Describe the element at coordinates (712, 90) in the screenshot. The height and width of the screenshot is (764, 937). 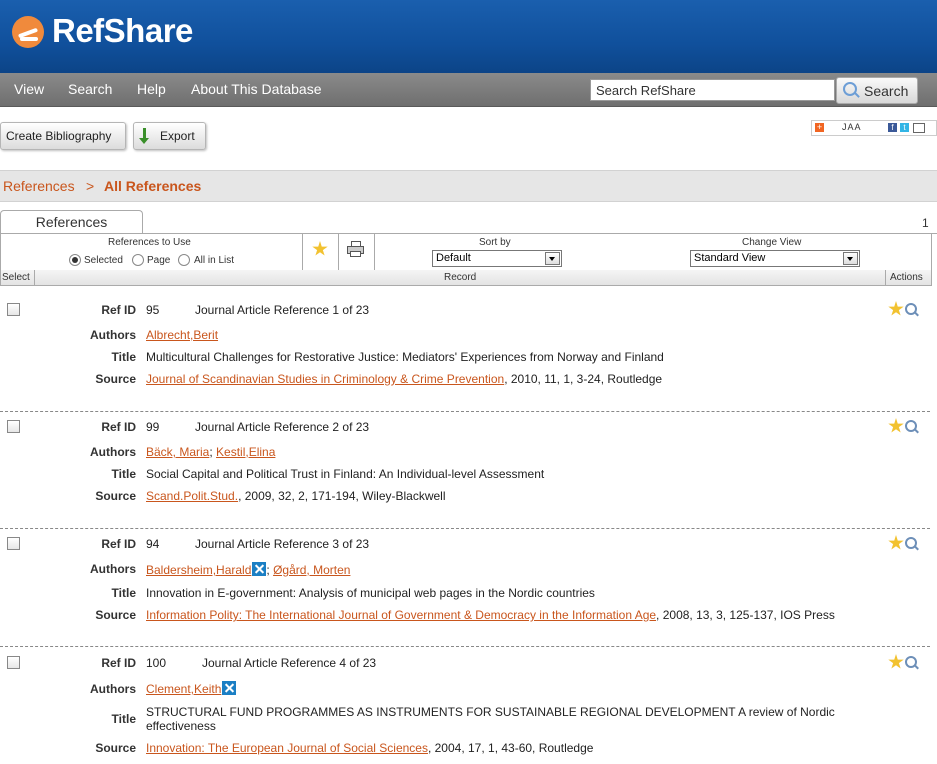
I see `search-input` at that location.